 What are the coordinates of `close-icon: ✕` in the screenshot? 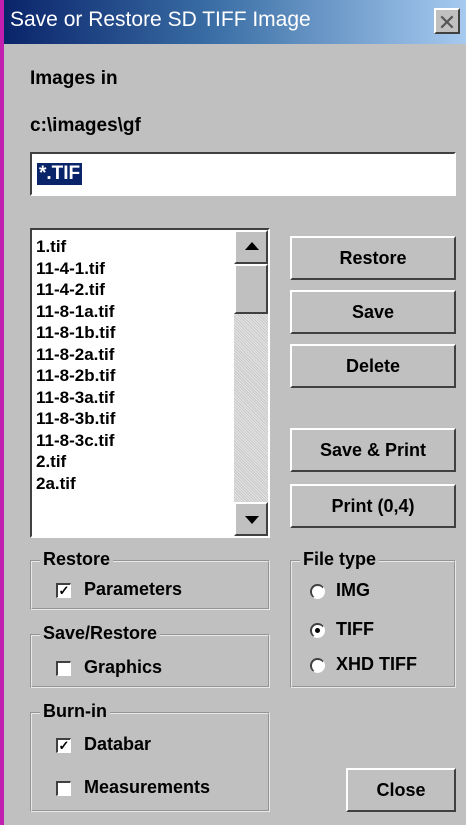 It's located at (447, 22).